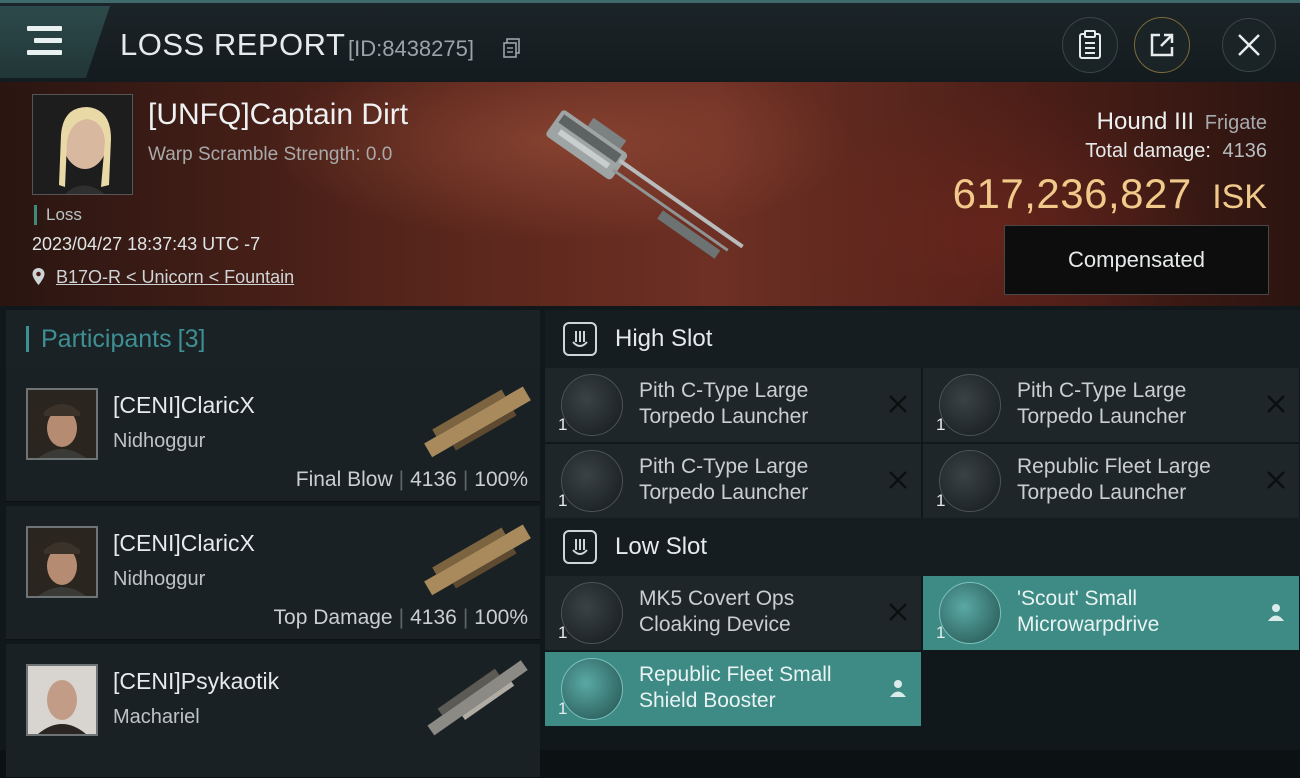 The image size is (1300, 778). Describe the element at coordinates (411, 48) in the screenshot. I see `report-id: [ID:8438275]` at that location.